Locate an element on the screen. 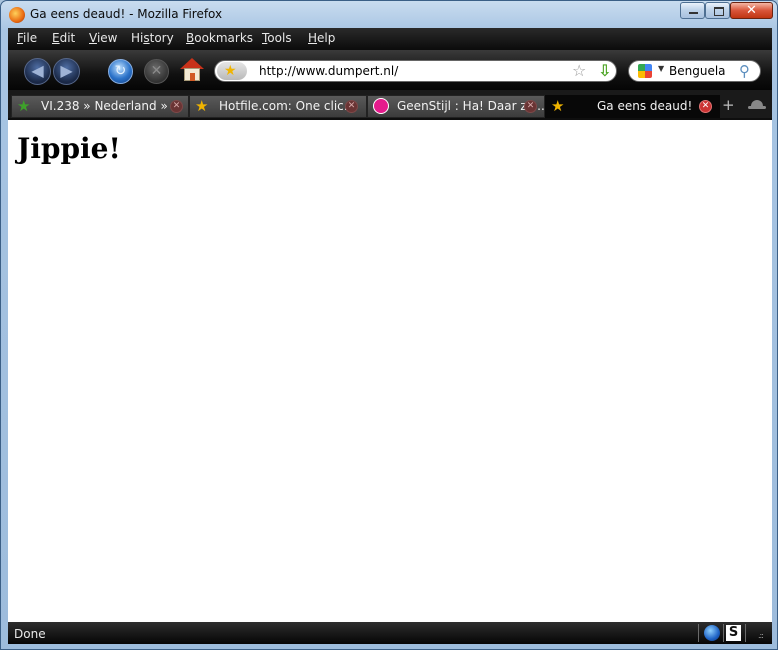 The width and height of the screenshot is (778, 650). star-green-icon: ★ is located at coordinates (24, 106).